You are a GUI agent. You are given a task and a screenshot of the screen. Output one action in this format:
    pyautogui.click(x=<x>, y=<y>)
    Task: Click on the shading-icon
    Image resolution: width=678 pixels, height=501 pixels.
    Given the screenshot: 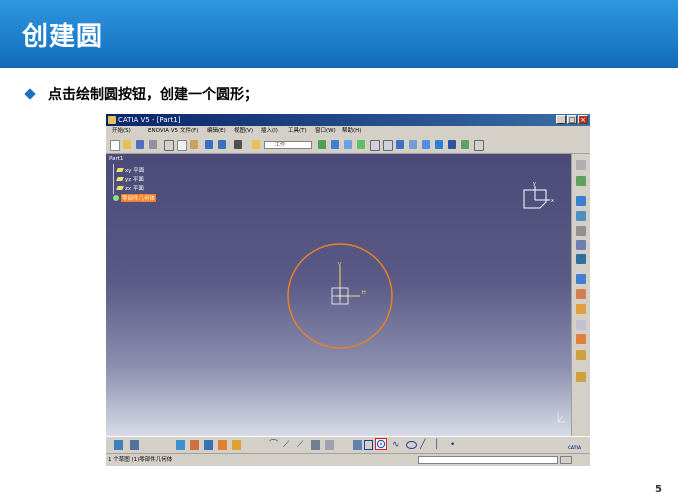 What is the action you would take?
    pyautogui.click(x=439, y=144)
    